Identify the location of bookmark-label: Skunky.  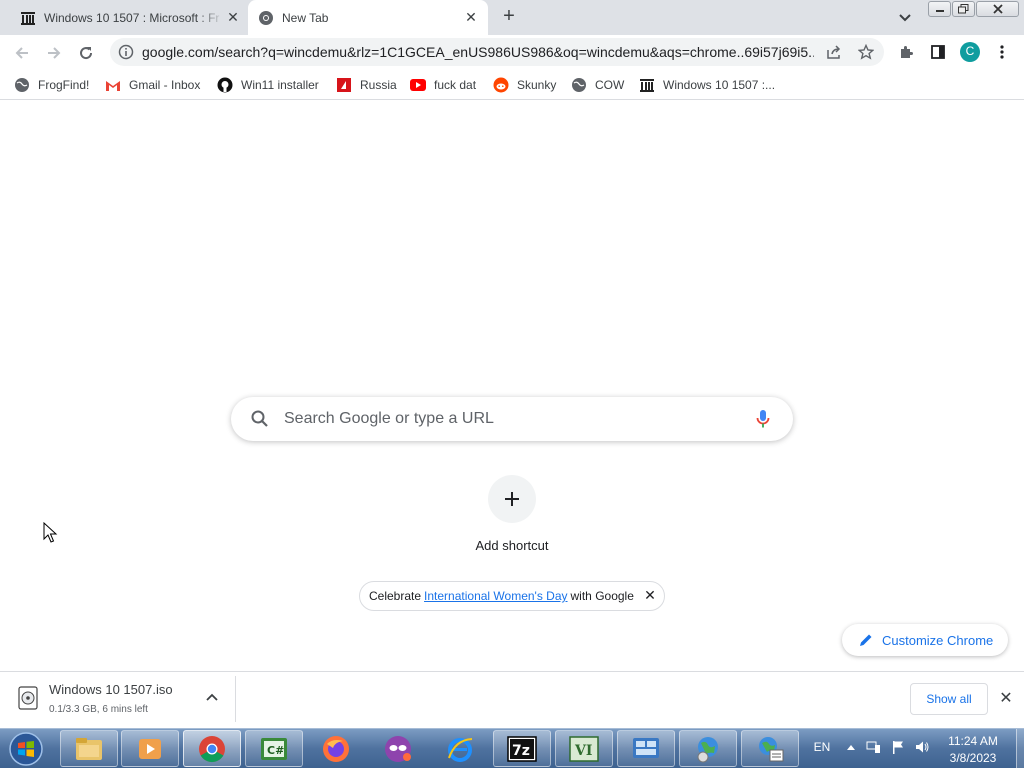
(537, 85).